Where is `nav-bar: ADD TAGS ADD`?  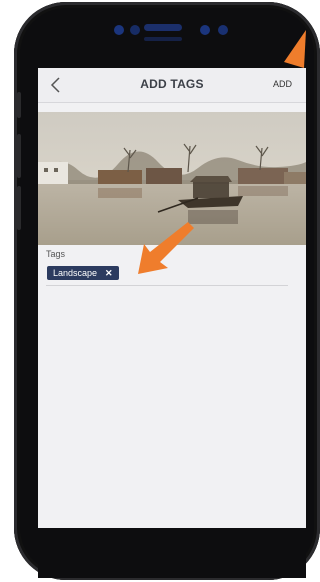
nav-bar: ADD TAGS ADD is located at coordinates (172, 85).